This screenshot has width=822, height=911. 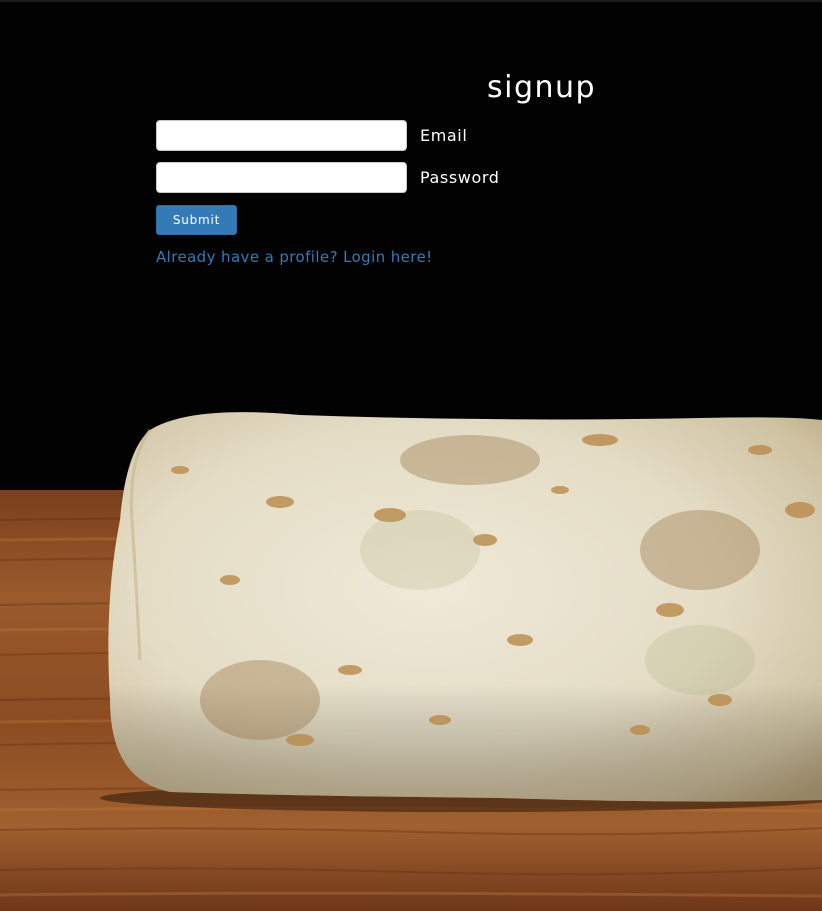 What do you see at coordinates (281, 135) in the screenshot?
I see `email-field` at bounding box center [281, 135].